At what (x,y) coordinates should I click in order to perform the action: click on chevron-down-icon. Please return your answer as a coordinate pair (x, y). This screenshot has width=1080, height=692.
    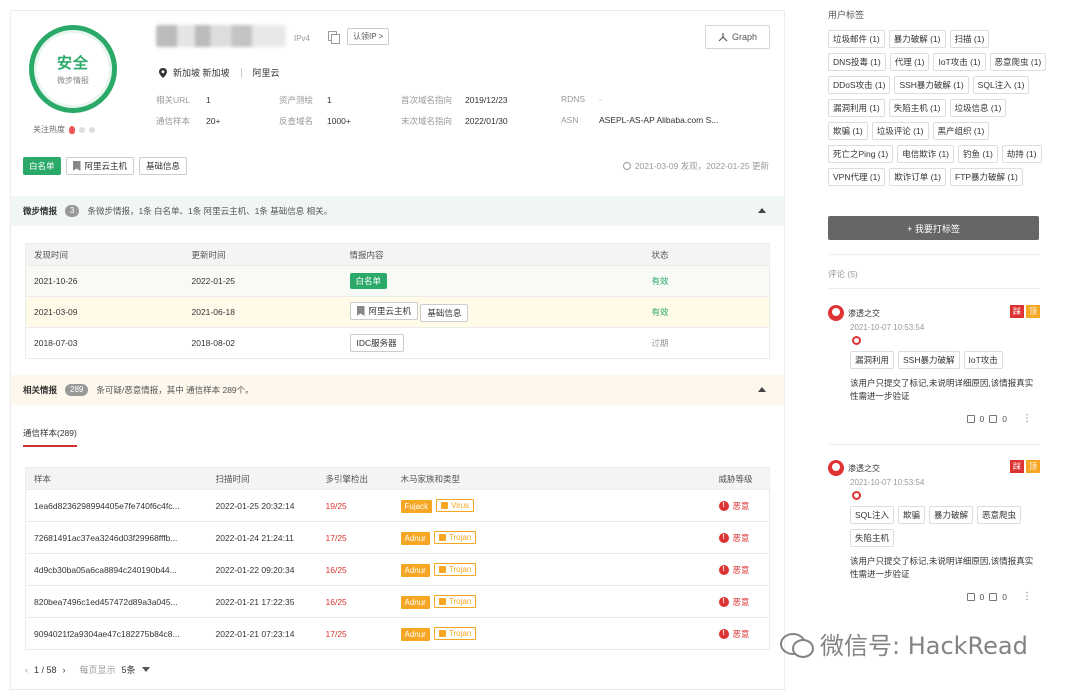
    Looking at the image, I should click on (145, 669).